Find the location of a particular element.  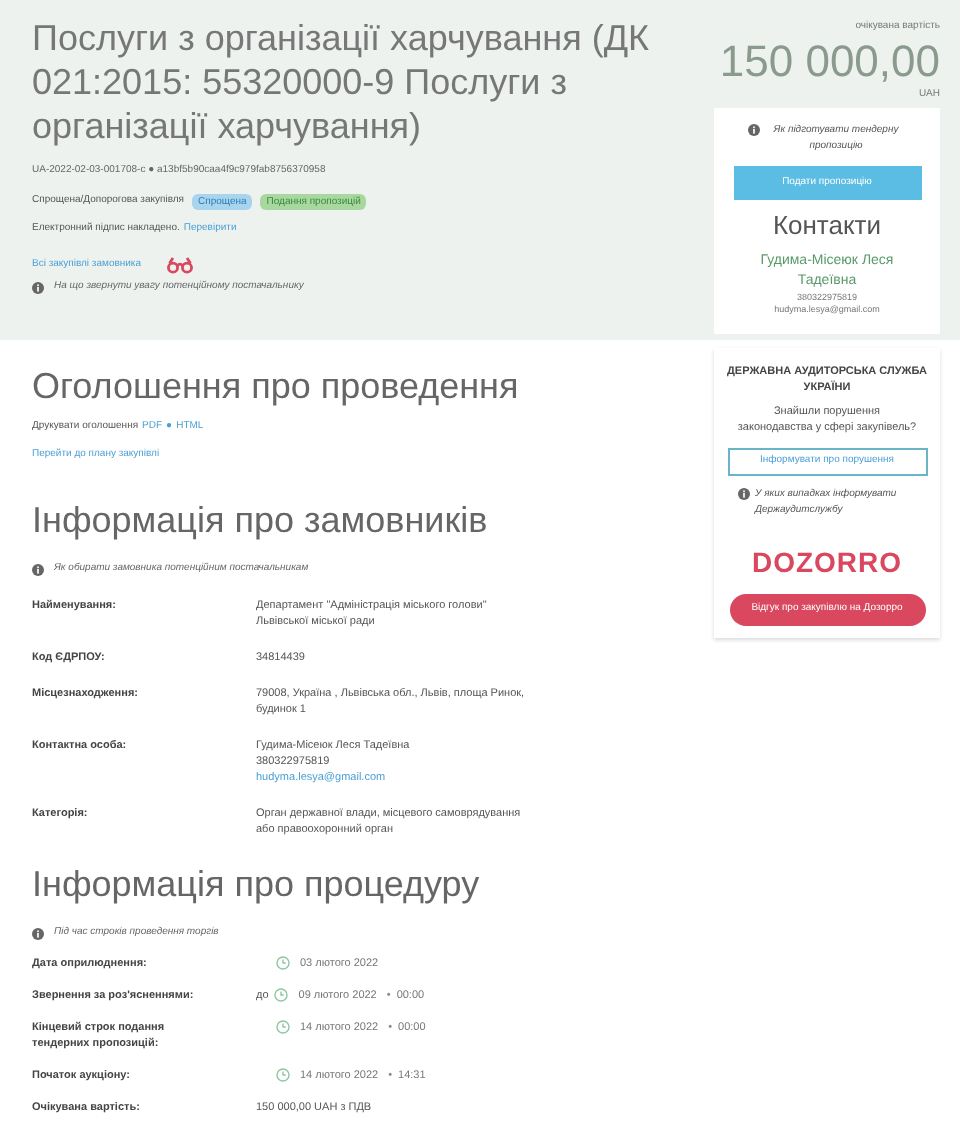

contacts-heading: Контакти is located at coordinates (827, 226).